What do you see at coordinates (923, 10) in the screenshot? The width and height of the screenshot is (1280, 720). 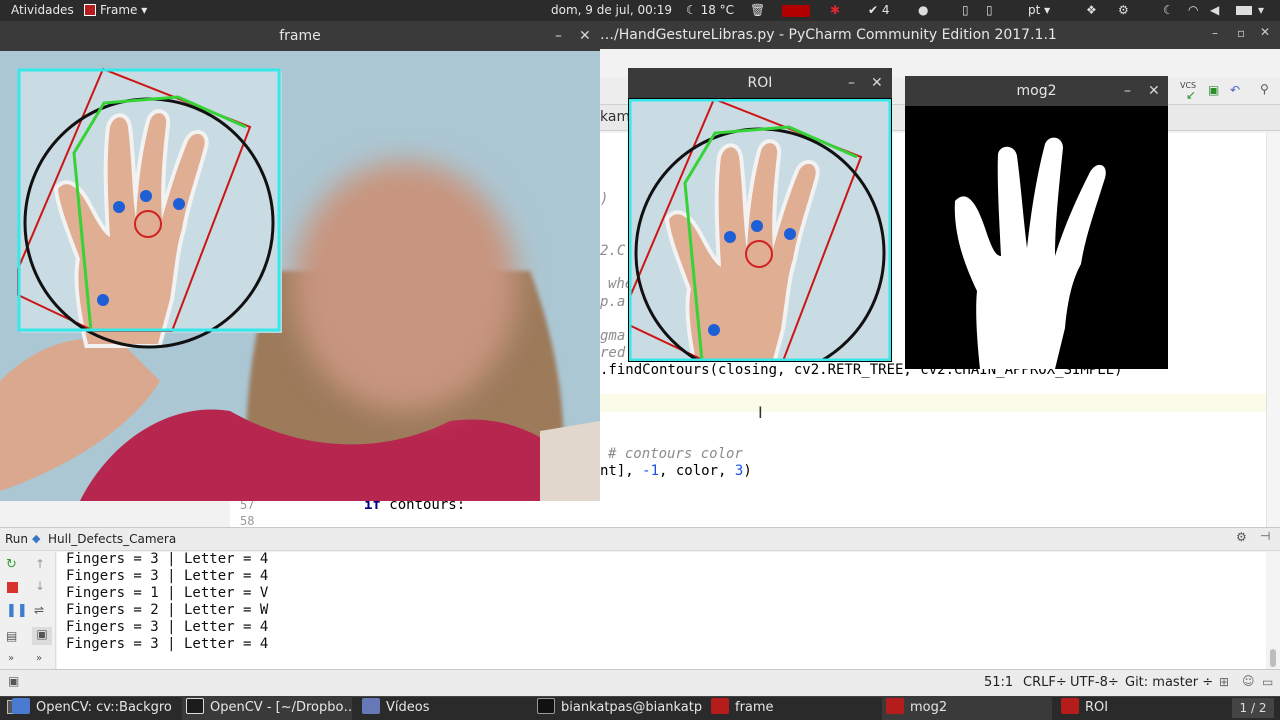 I see `chat-icon: ●` at bounding box center [923, 10].